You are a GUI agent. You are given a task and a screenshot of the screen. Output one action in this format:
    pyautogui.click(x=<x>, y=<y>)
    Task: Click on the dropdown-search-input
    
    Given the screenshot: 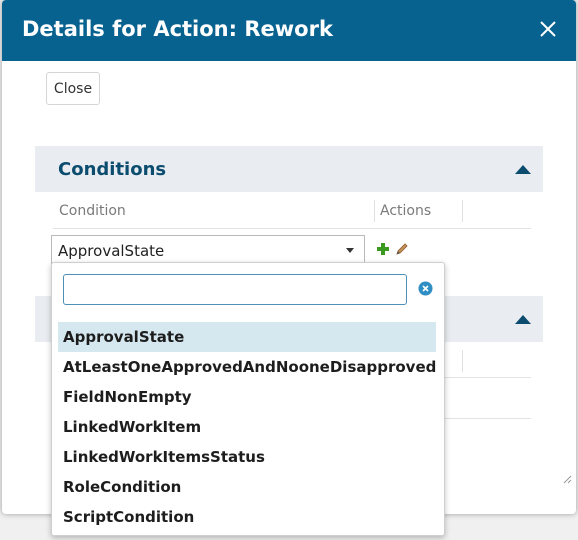 What is the action you would take?
    pyautogui.click(x=235, y=289)
    